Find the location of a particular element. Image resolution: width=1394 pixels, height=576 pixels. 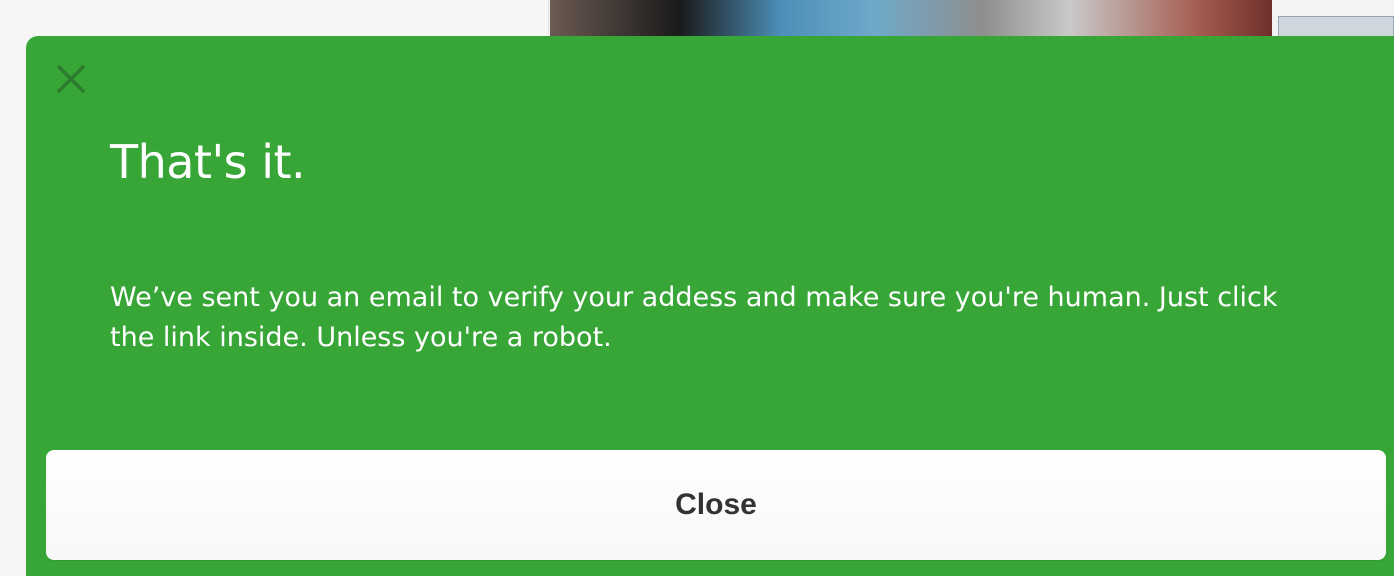

background-photo is located at coordinates (911, 20).